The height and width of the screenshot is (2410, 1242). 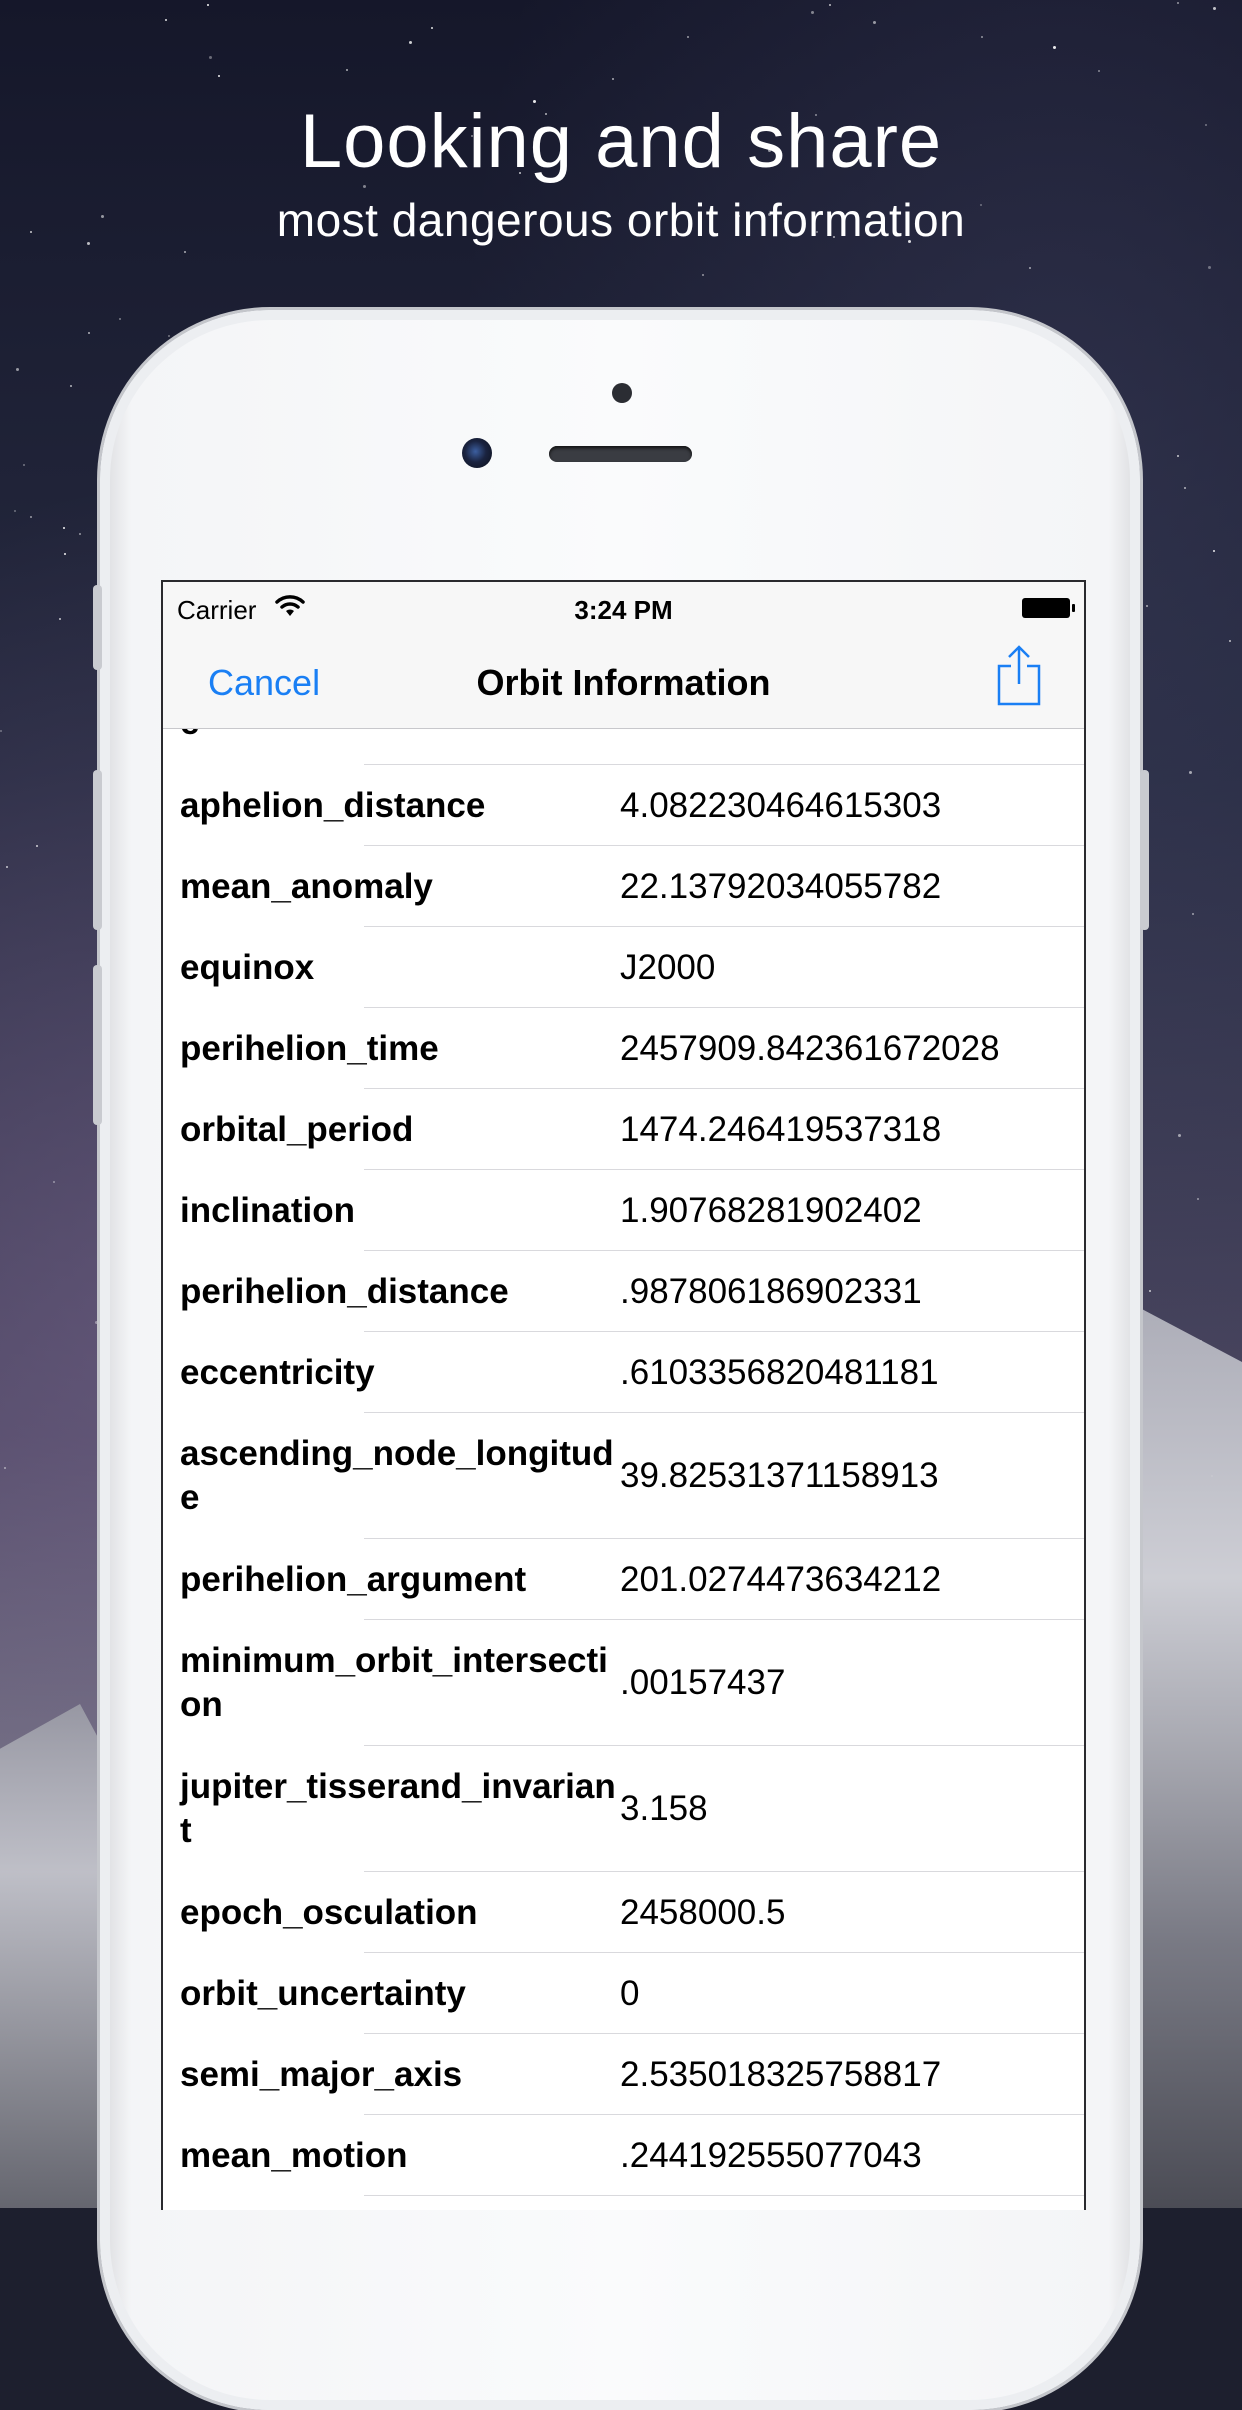 What do you see at coordinates (623, 1579) in the screenshot?
I see `table-row: perihelion_argument 201.0274473634212` at bounding box center [623, 1579].